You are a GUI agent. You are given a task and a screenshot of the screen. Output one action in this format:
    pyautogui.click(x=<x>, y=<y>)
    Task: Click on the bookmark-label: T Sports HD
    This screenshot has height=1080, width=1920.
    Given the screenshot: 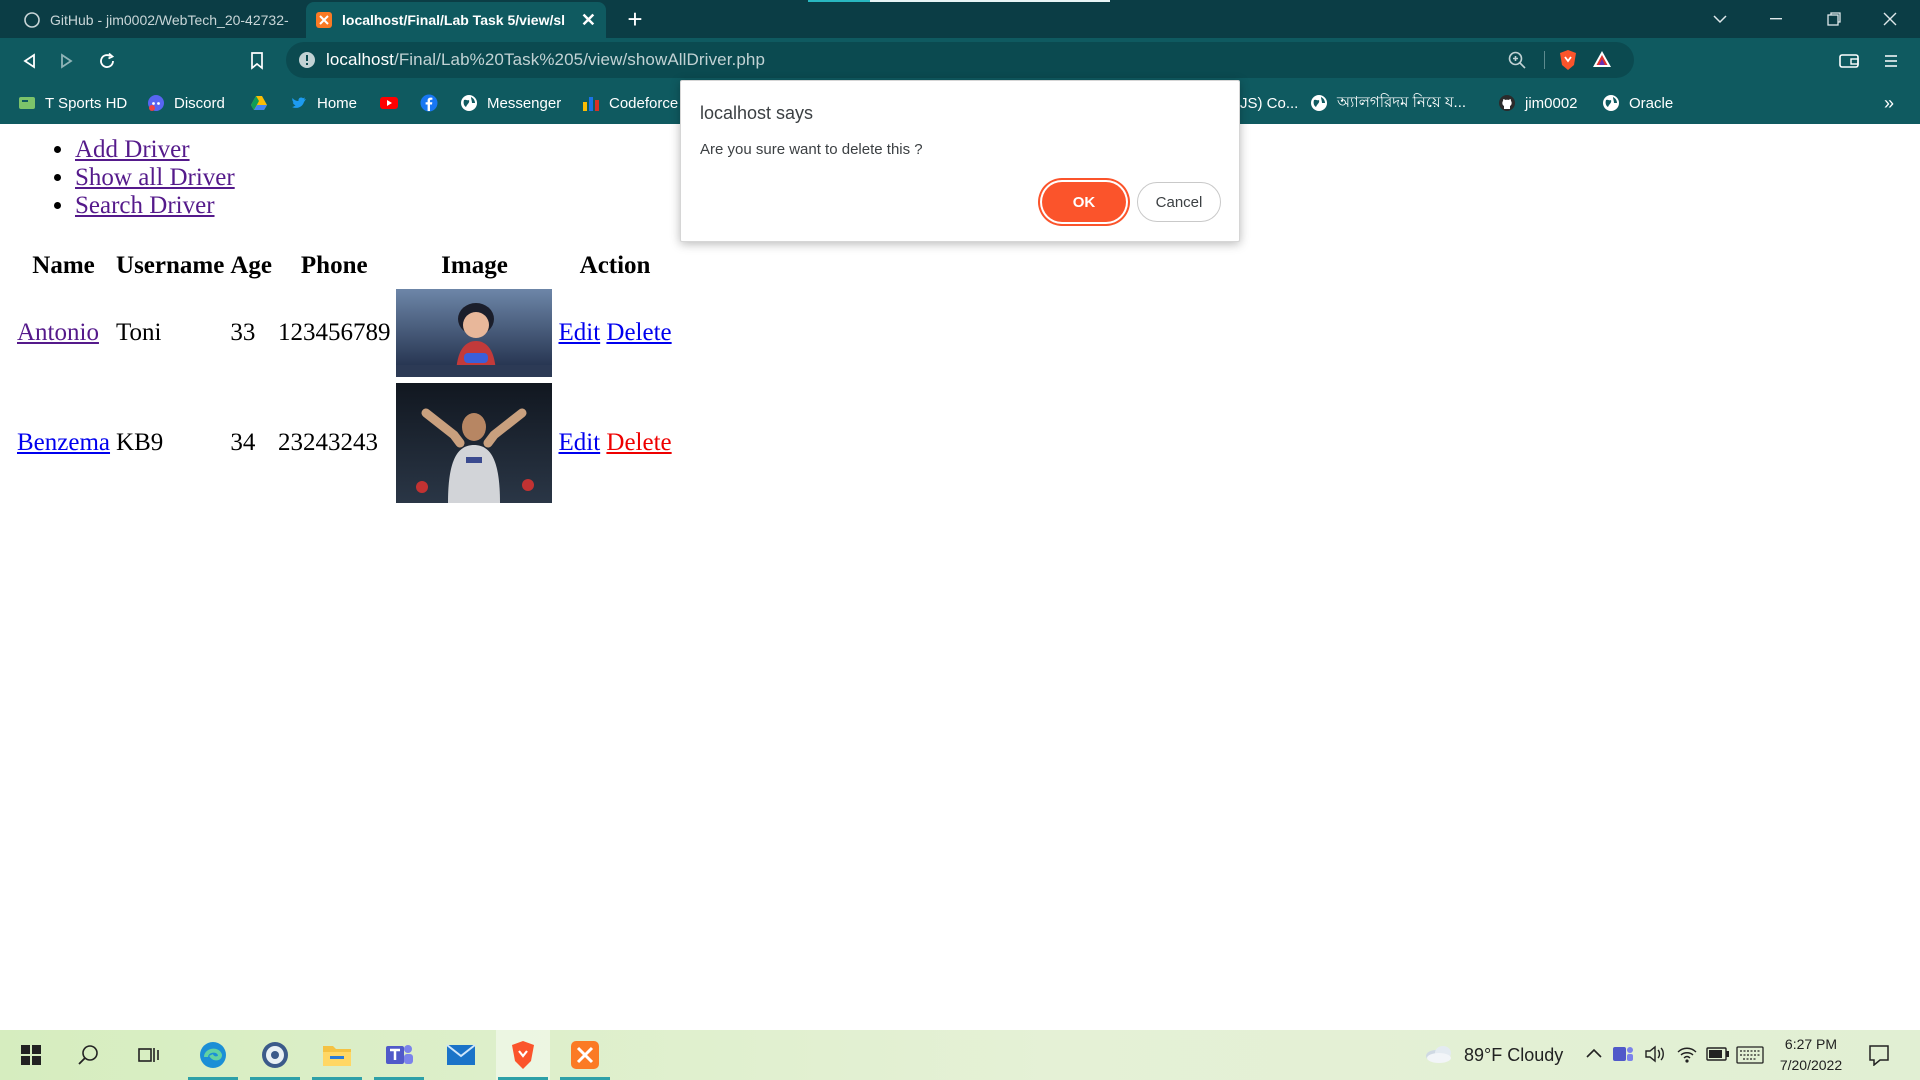 What is the action you would take?
    pyautogui.click(x=86, y=103)
    